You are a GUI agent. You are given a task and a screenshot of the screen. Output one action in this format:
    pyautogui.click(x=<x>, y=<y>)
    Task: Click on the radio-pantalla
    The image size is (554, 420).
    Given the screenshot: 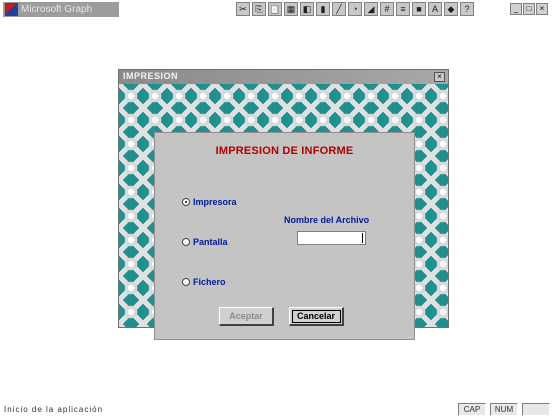 What is the action you would take?
    pyautogui.click(x=186, y=242)
    